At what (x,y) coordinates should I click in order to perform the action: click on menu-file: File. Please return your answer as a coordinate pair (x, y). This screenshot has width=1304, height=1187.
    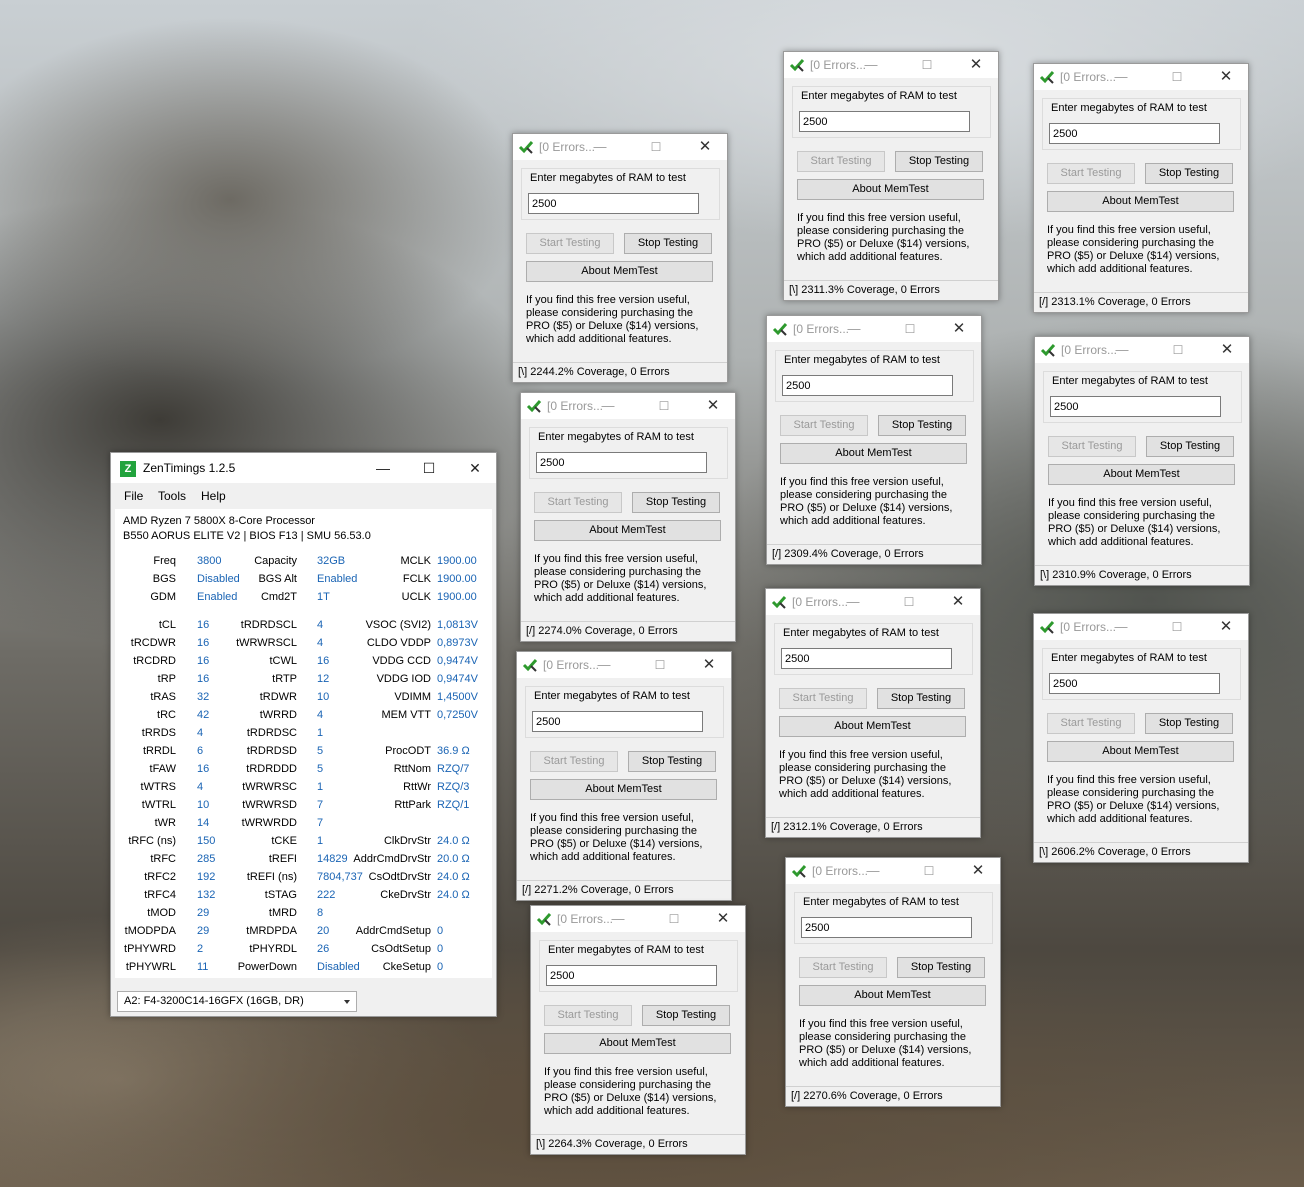
    Looking at the image, I should click on (133, 496).